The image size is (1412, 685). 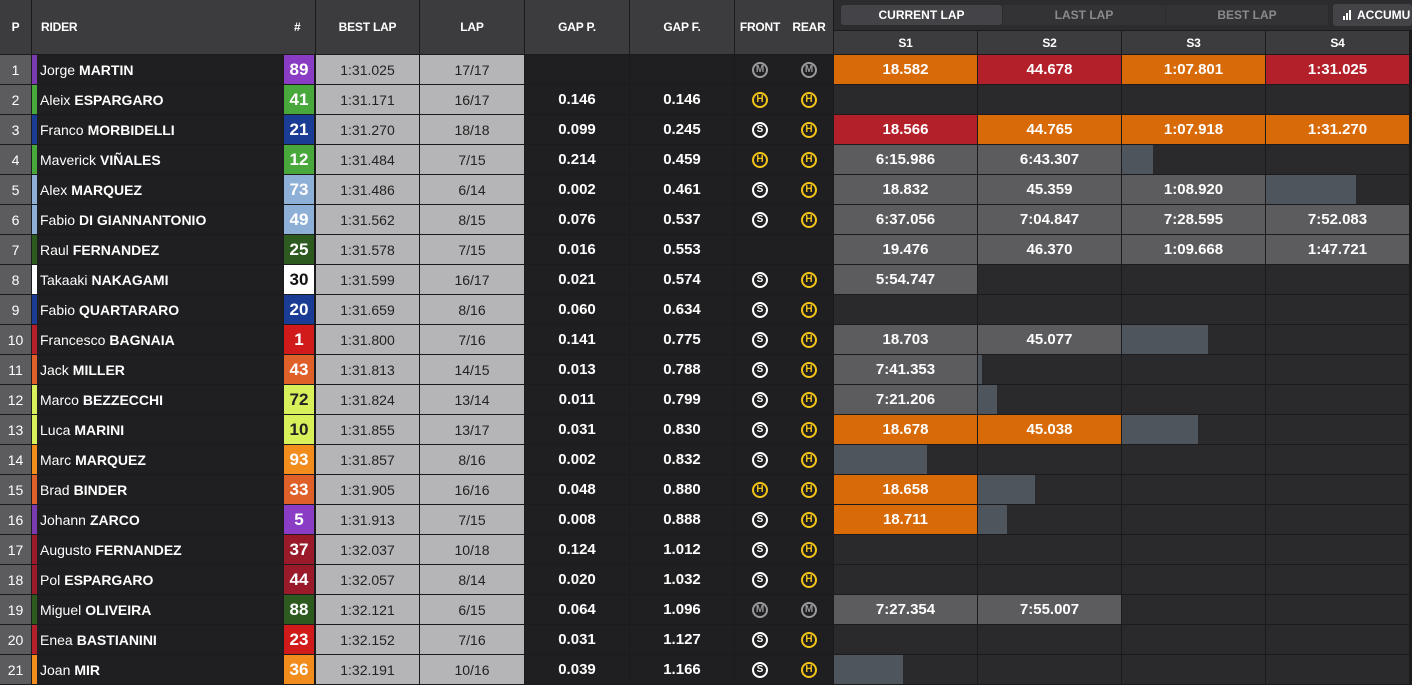 I want to click on rider-name: Enea BASTIANINI, so click(x=157, y=639).